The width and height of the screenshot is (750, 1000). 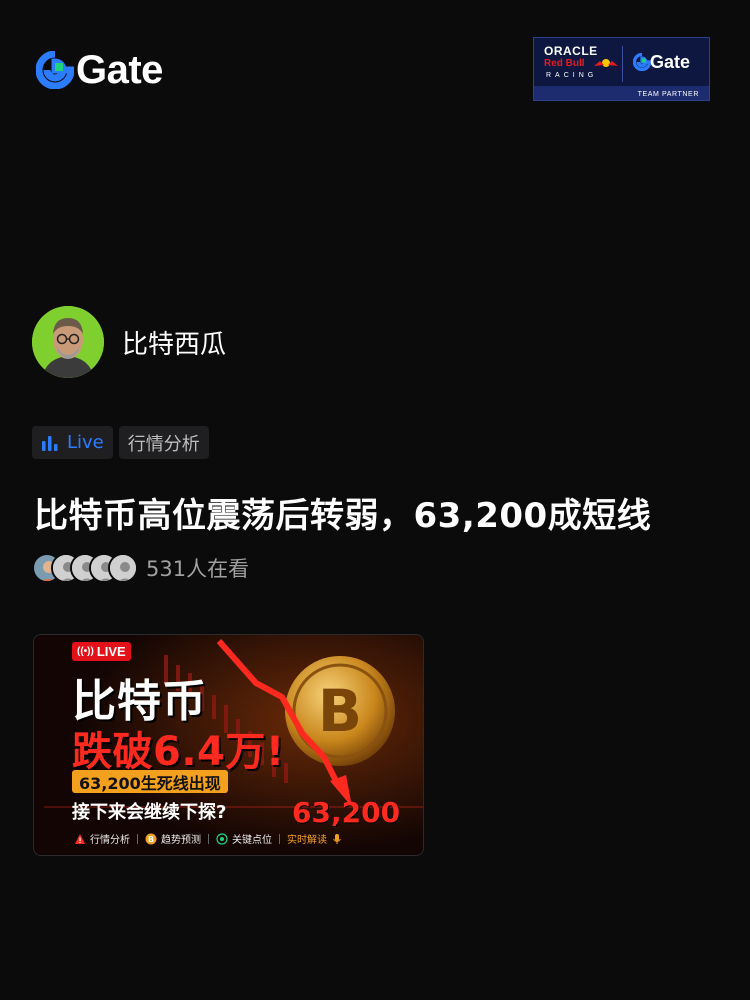 I want to click on tag-category: 行情分析, so click(x=163, y=442).